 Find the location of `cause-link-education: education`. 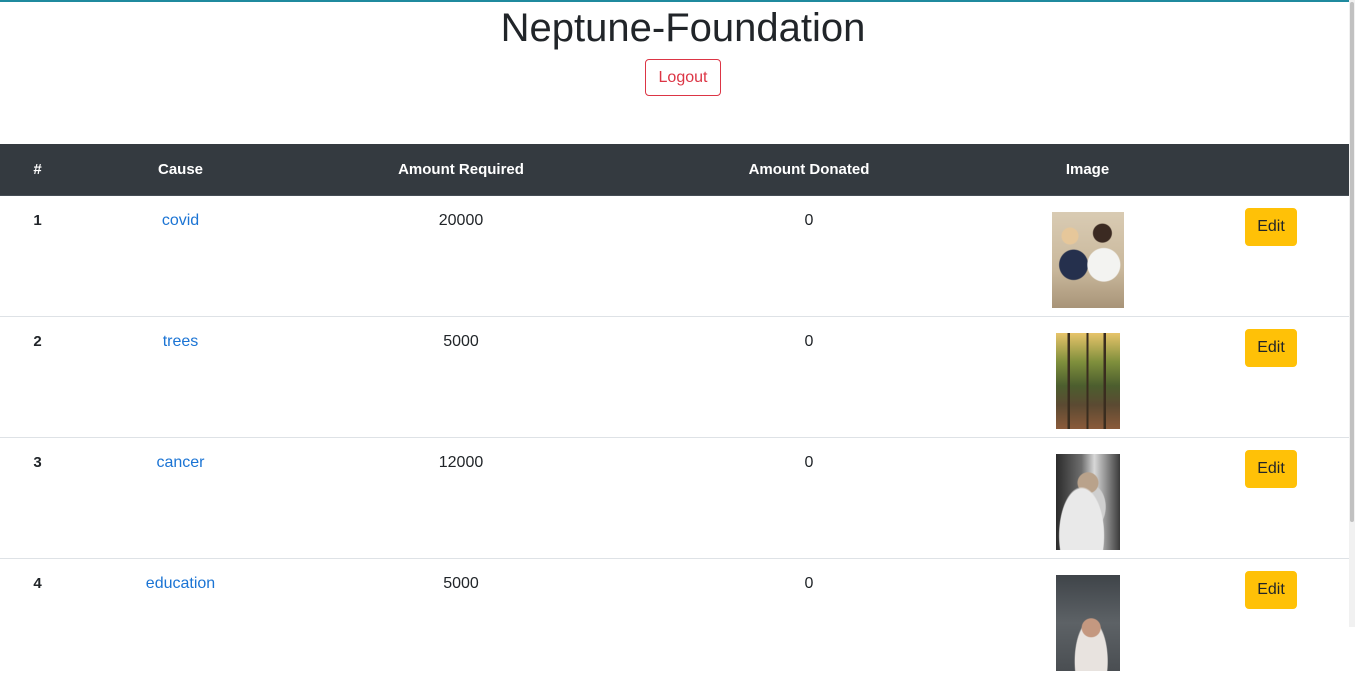

cause-link-education: education is located at coordinates (180, 583).